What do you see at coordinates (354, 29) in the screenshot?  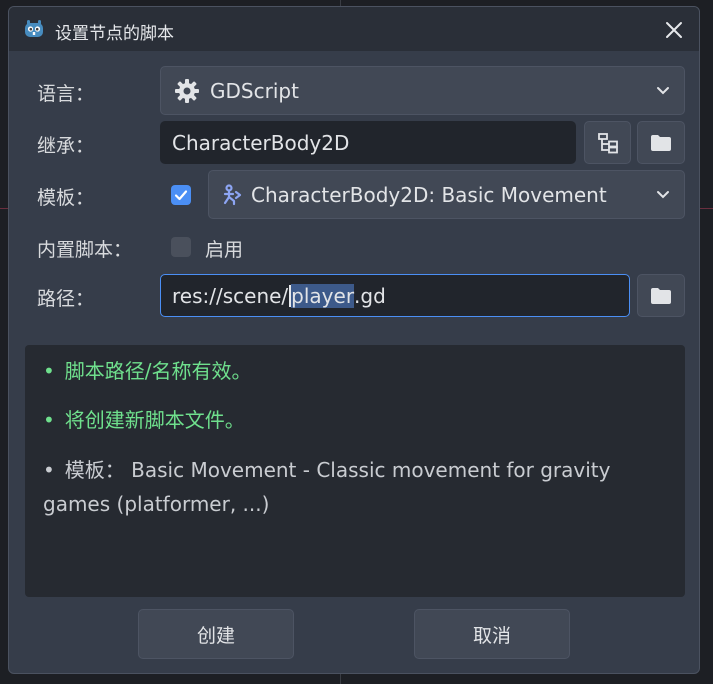 I see `dialog-titlebar: 设置节点的脚本` at bounding box center [354, 29].